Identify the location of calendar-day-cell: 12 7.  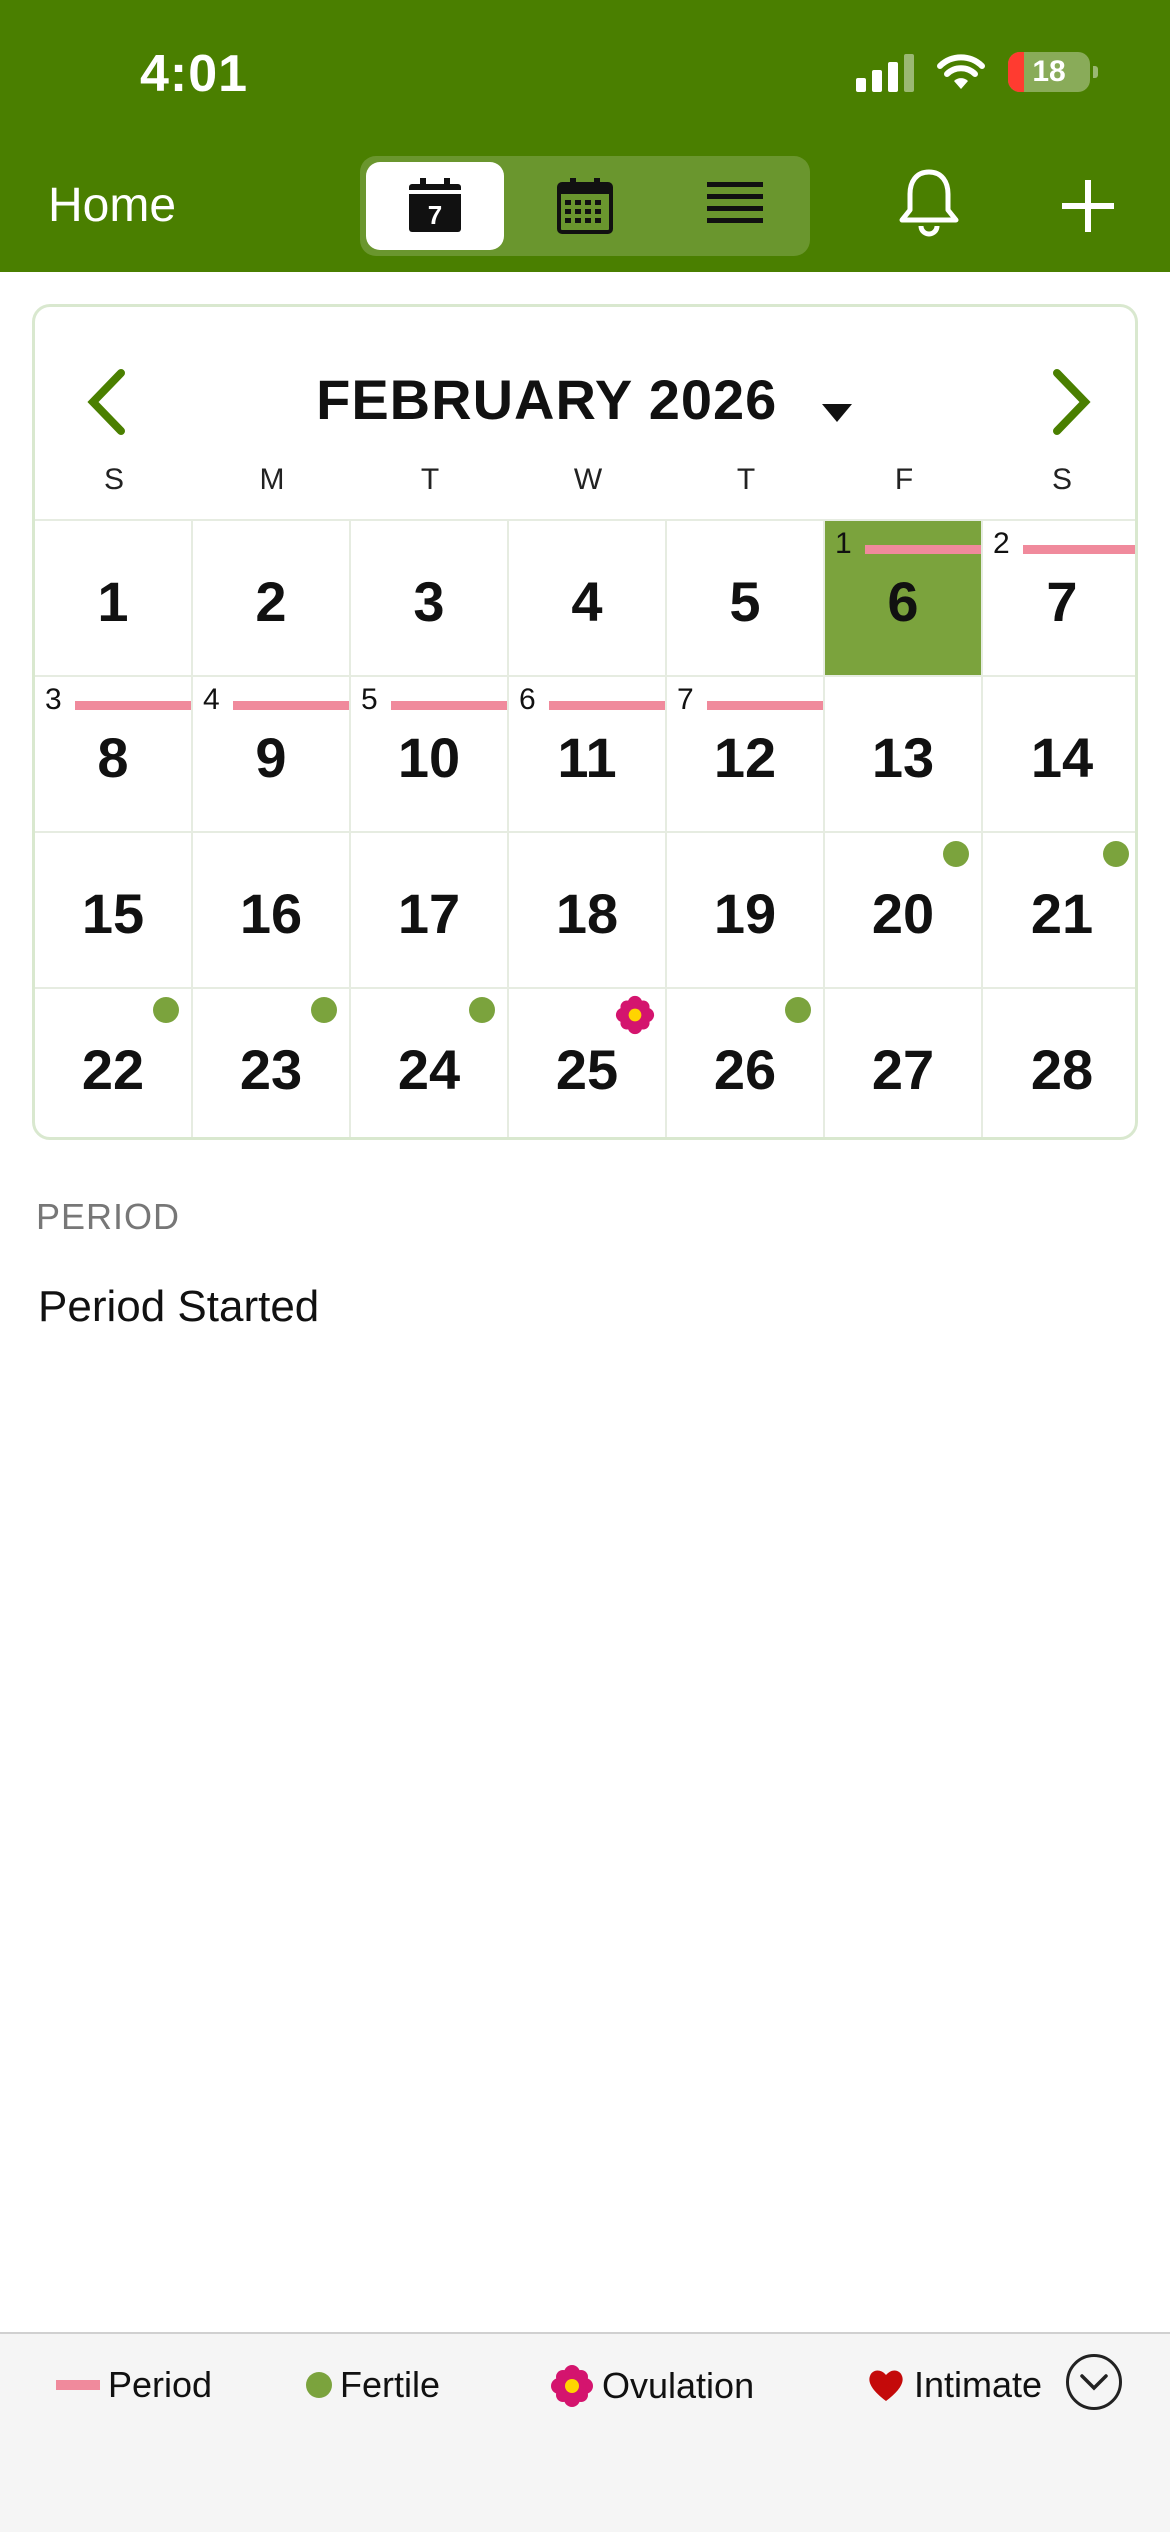
(746, 753).